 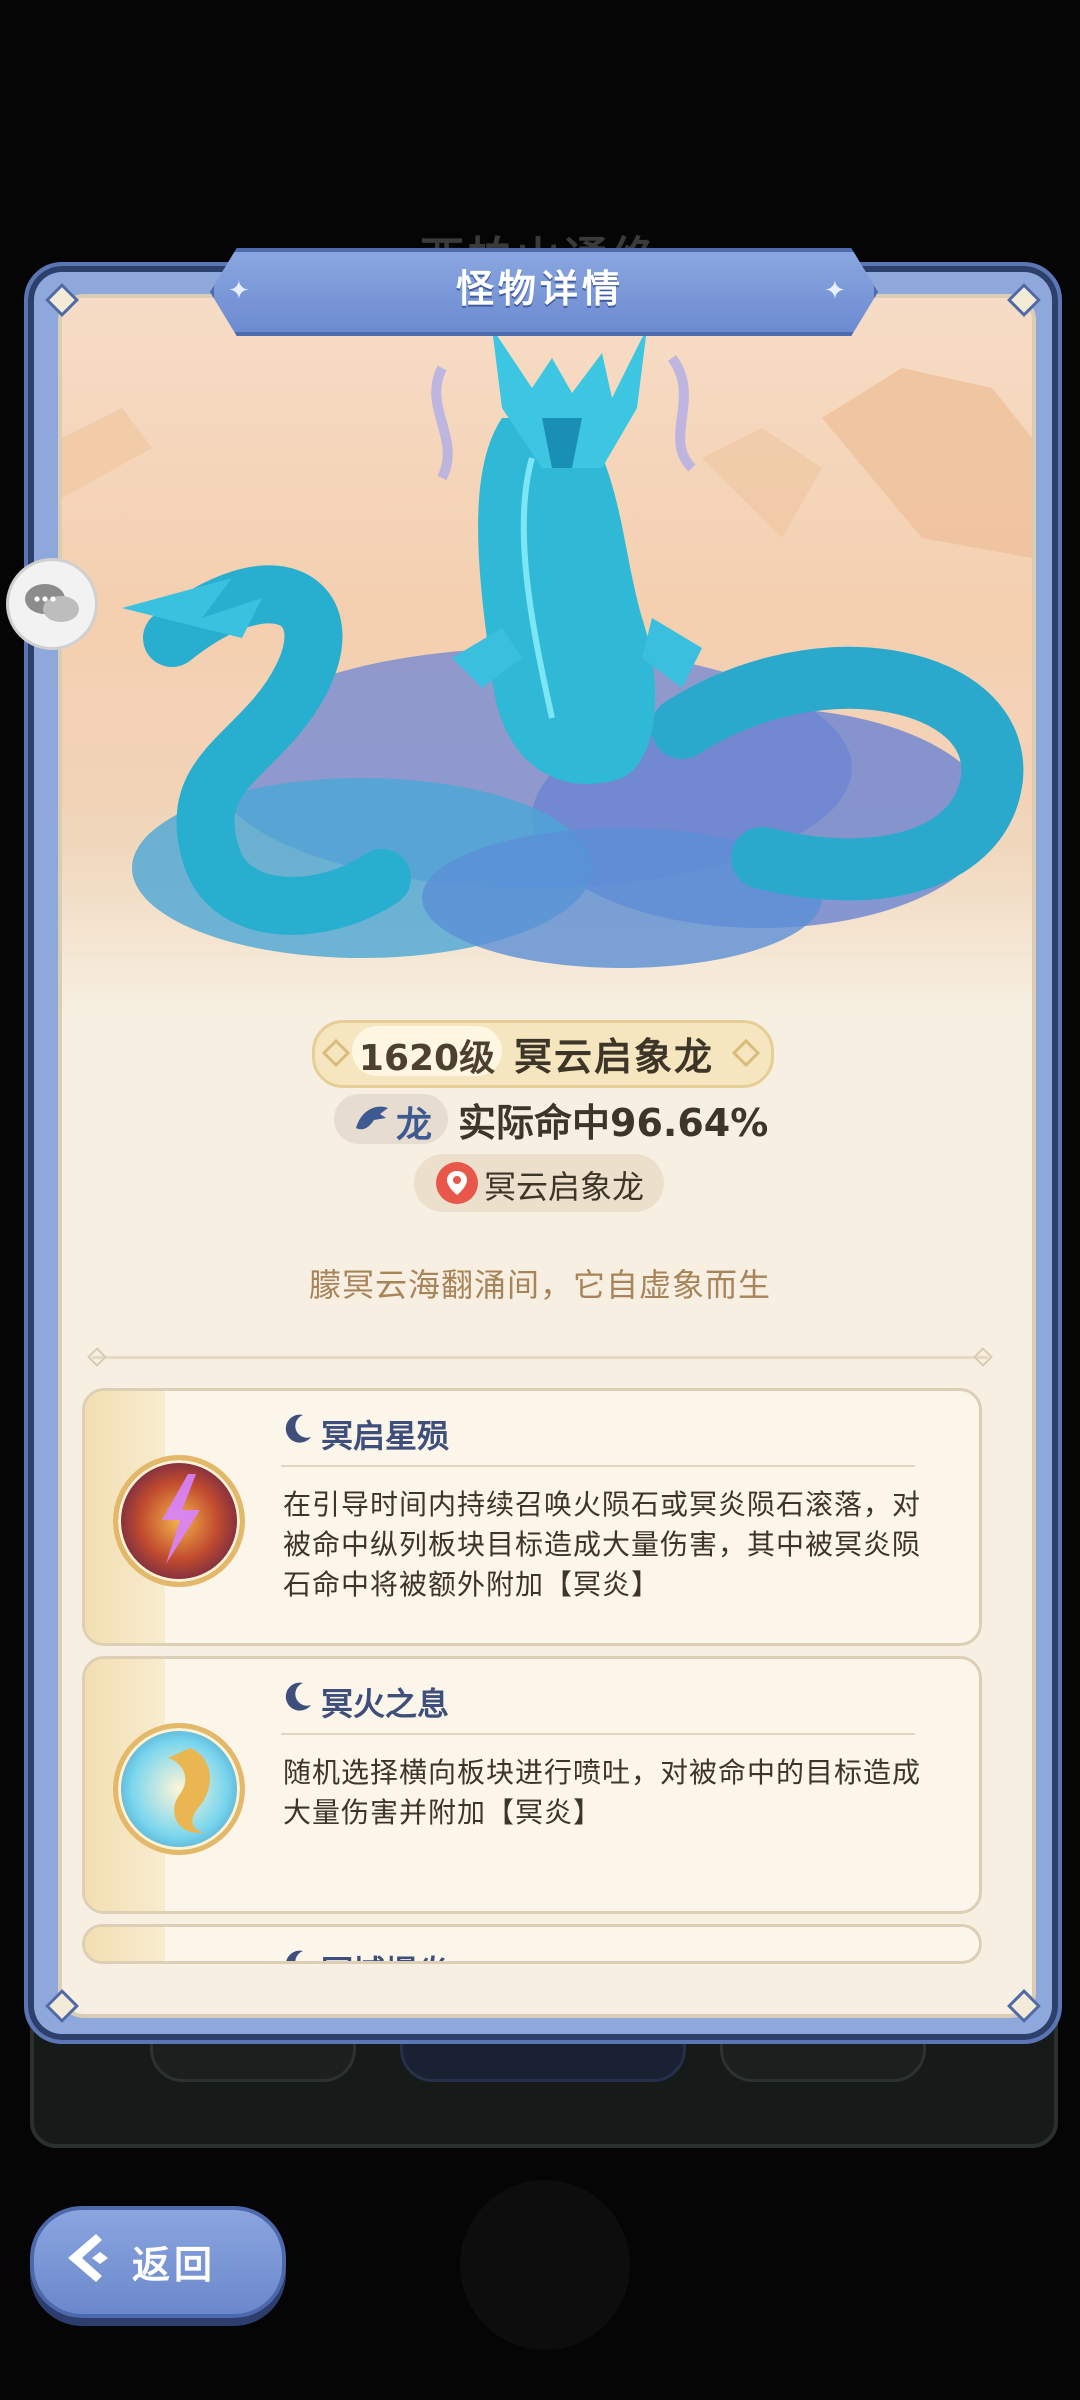 I want to click on skill-name: 冥域爆炎, so click(x=385, y=1954).